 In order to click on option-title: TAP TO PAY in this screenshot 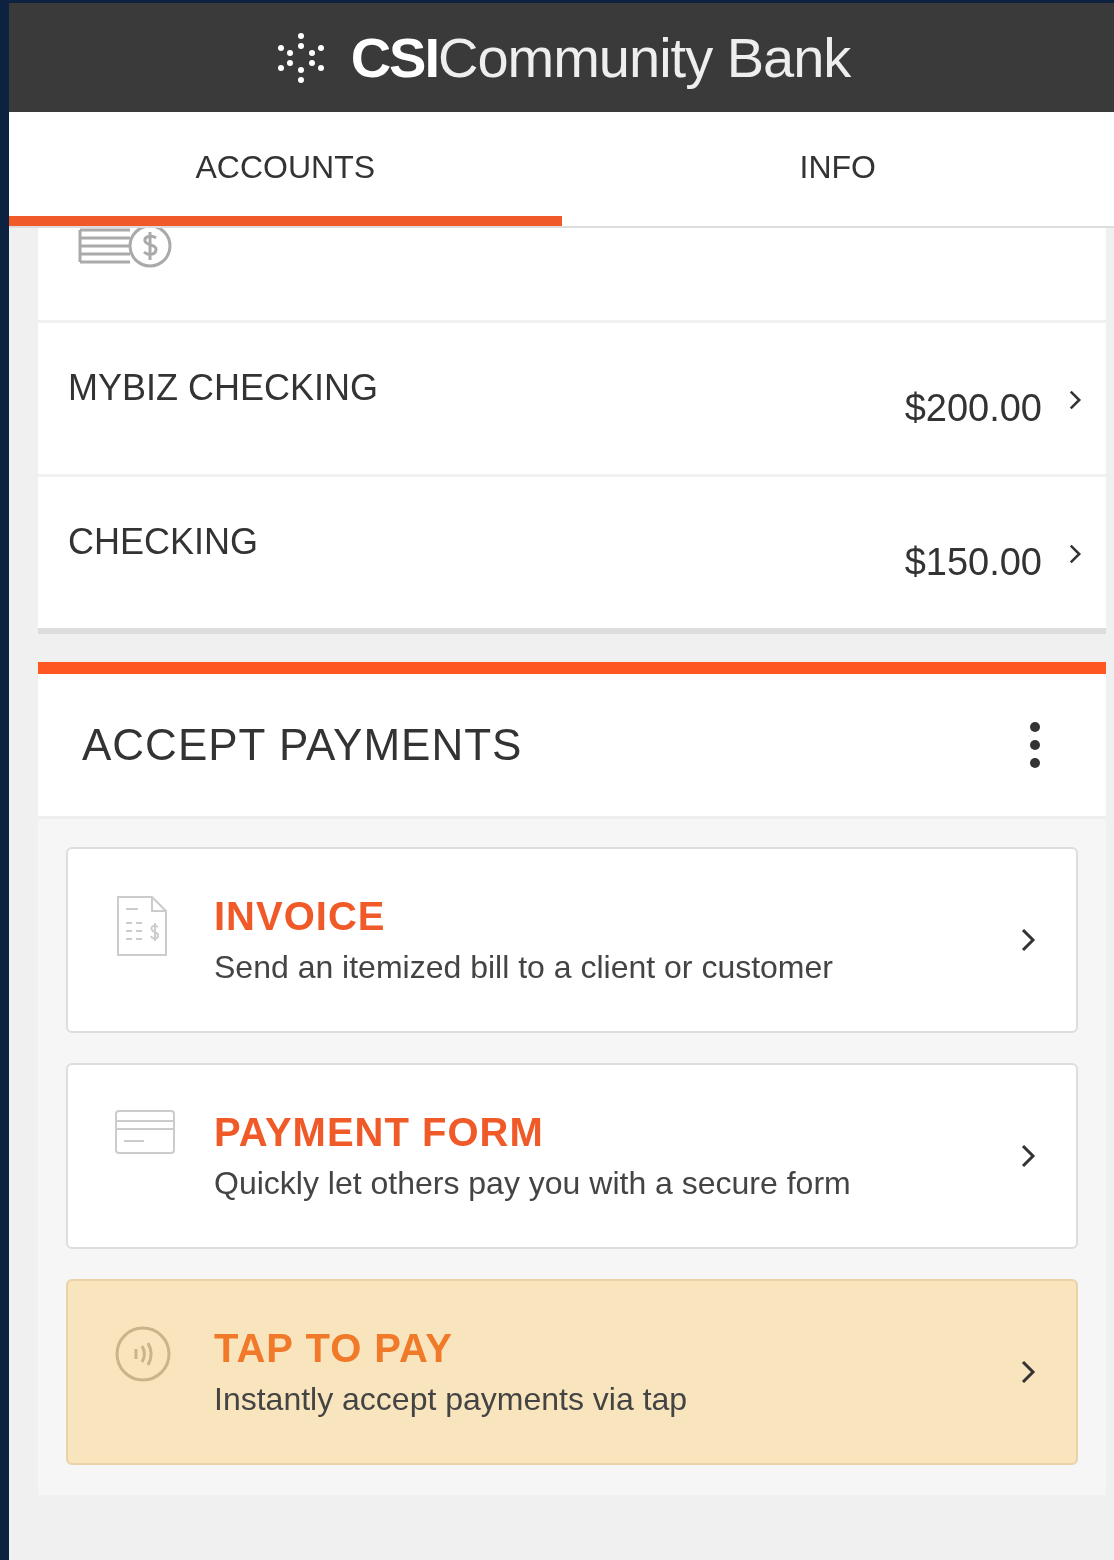, I will do `click(333, 1348)`.